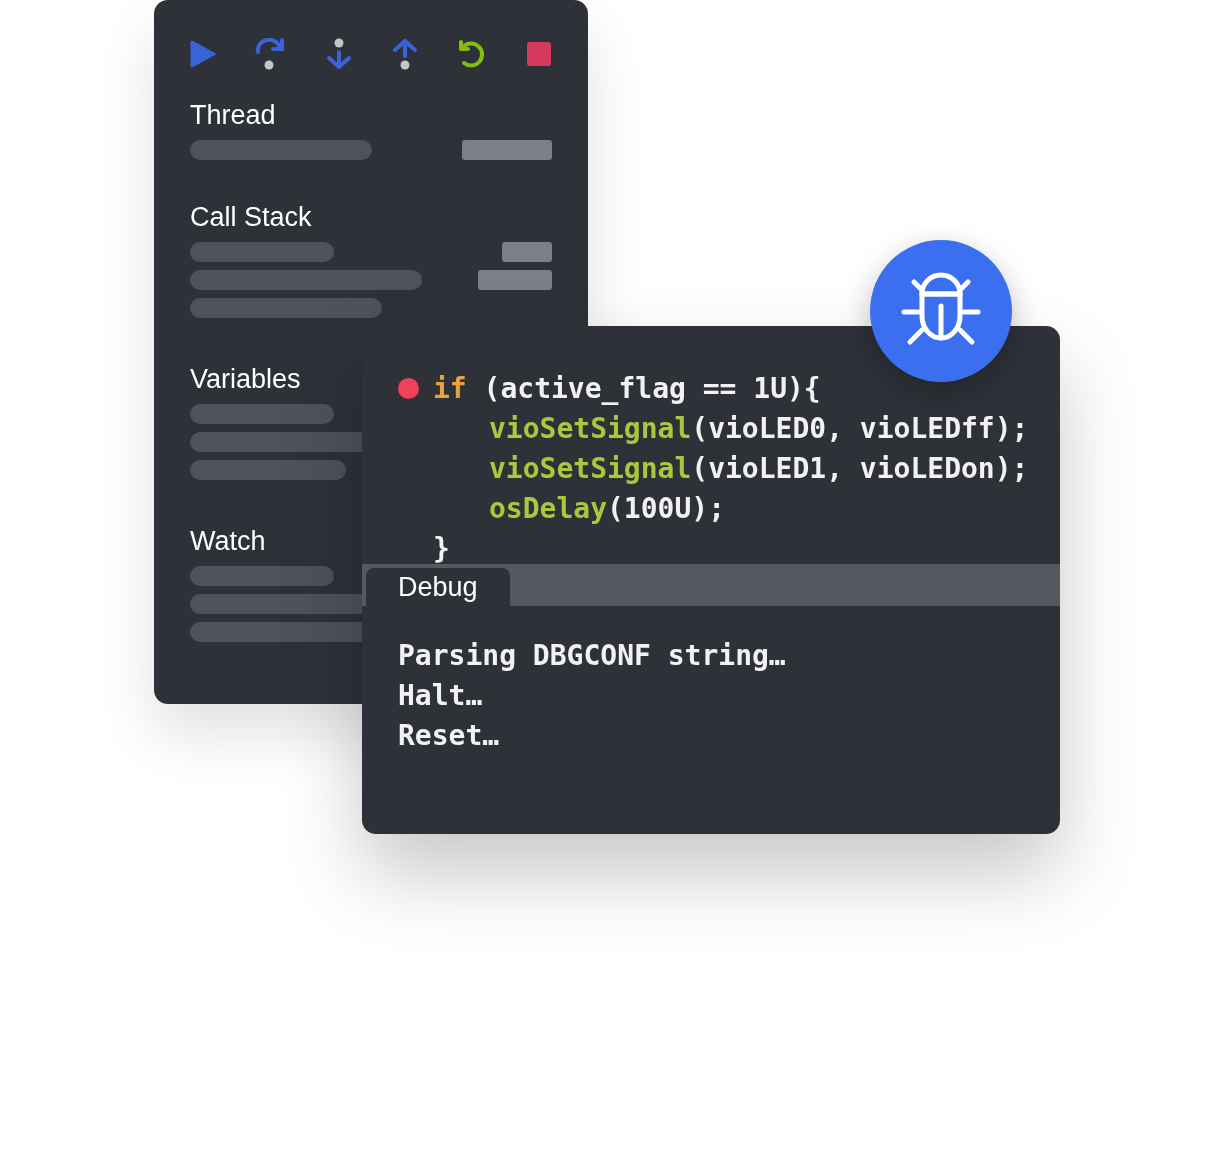 The image size is (1214, 1156). Describe the element at coordinates (441, 548) in the screenshot. I see `code-line: }` at that location.